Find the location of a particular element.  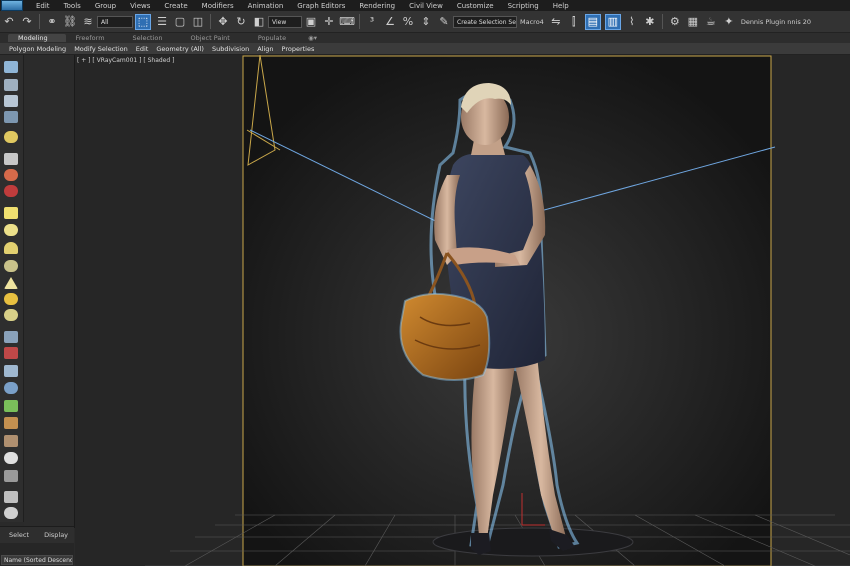

scene-explorer-list: Name (Sorted Descending is located at coordinates (37, 554).